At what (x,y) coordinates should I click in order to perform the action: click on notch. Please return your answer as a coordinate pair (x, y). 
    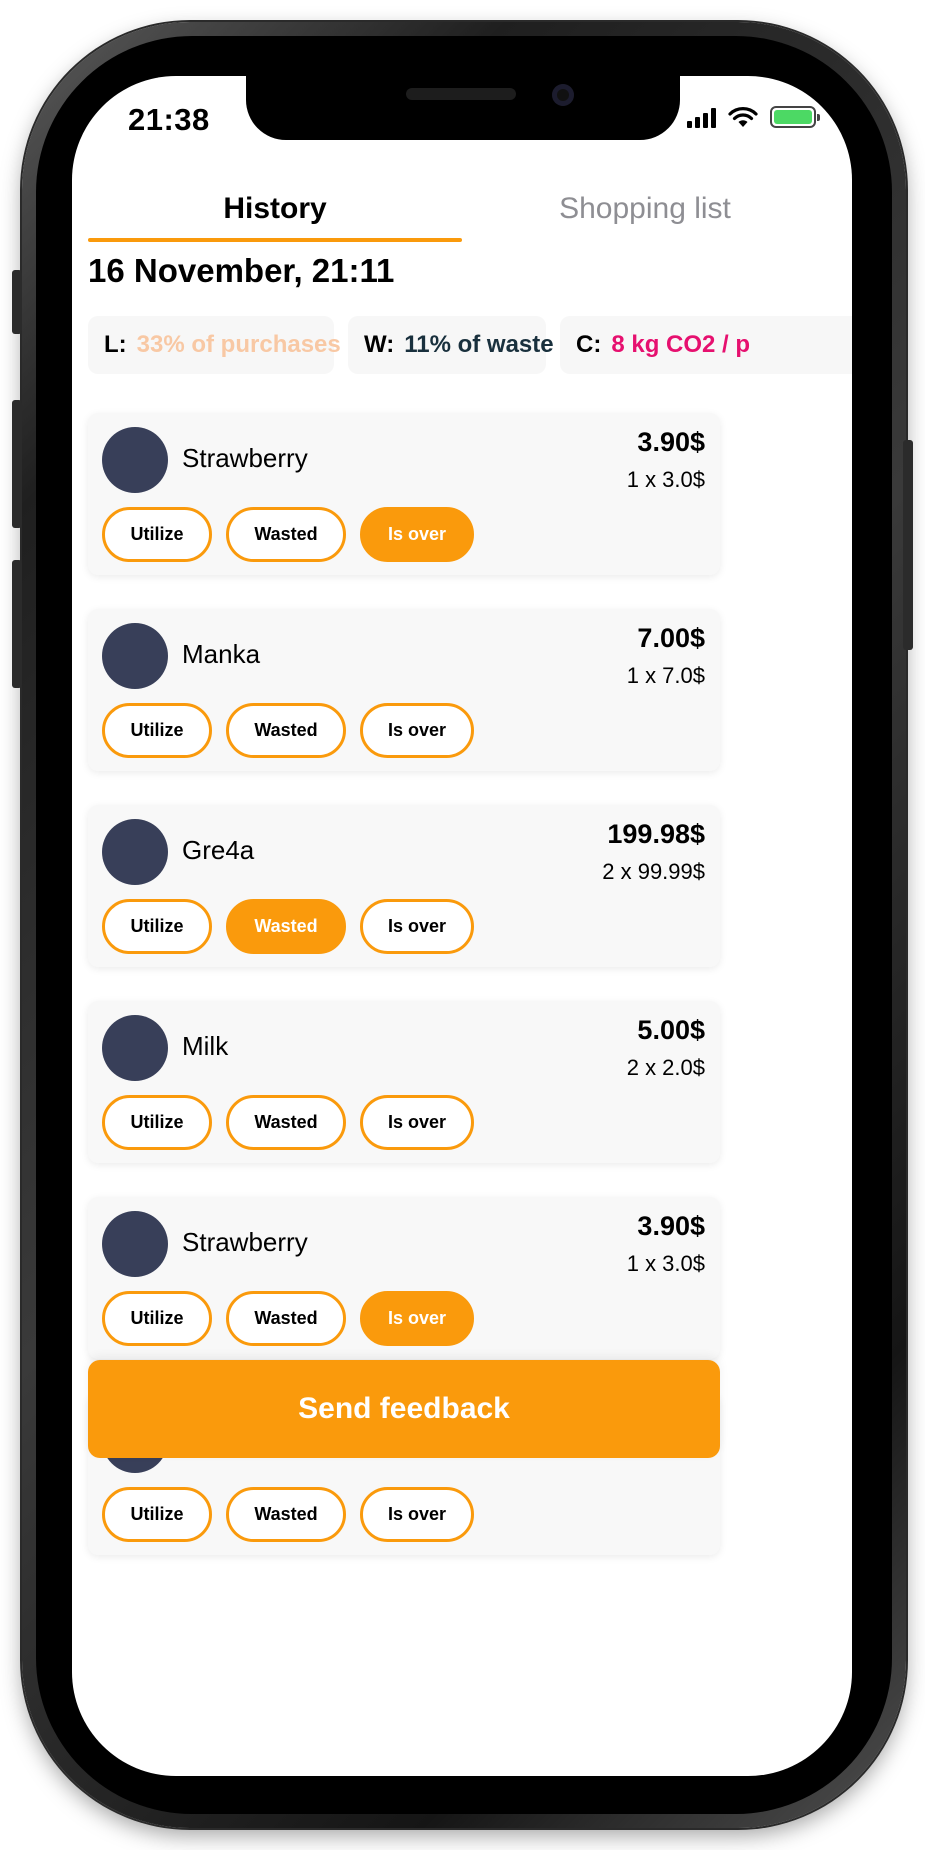
    Looking at the image, I should click on (463, 108).